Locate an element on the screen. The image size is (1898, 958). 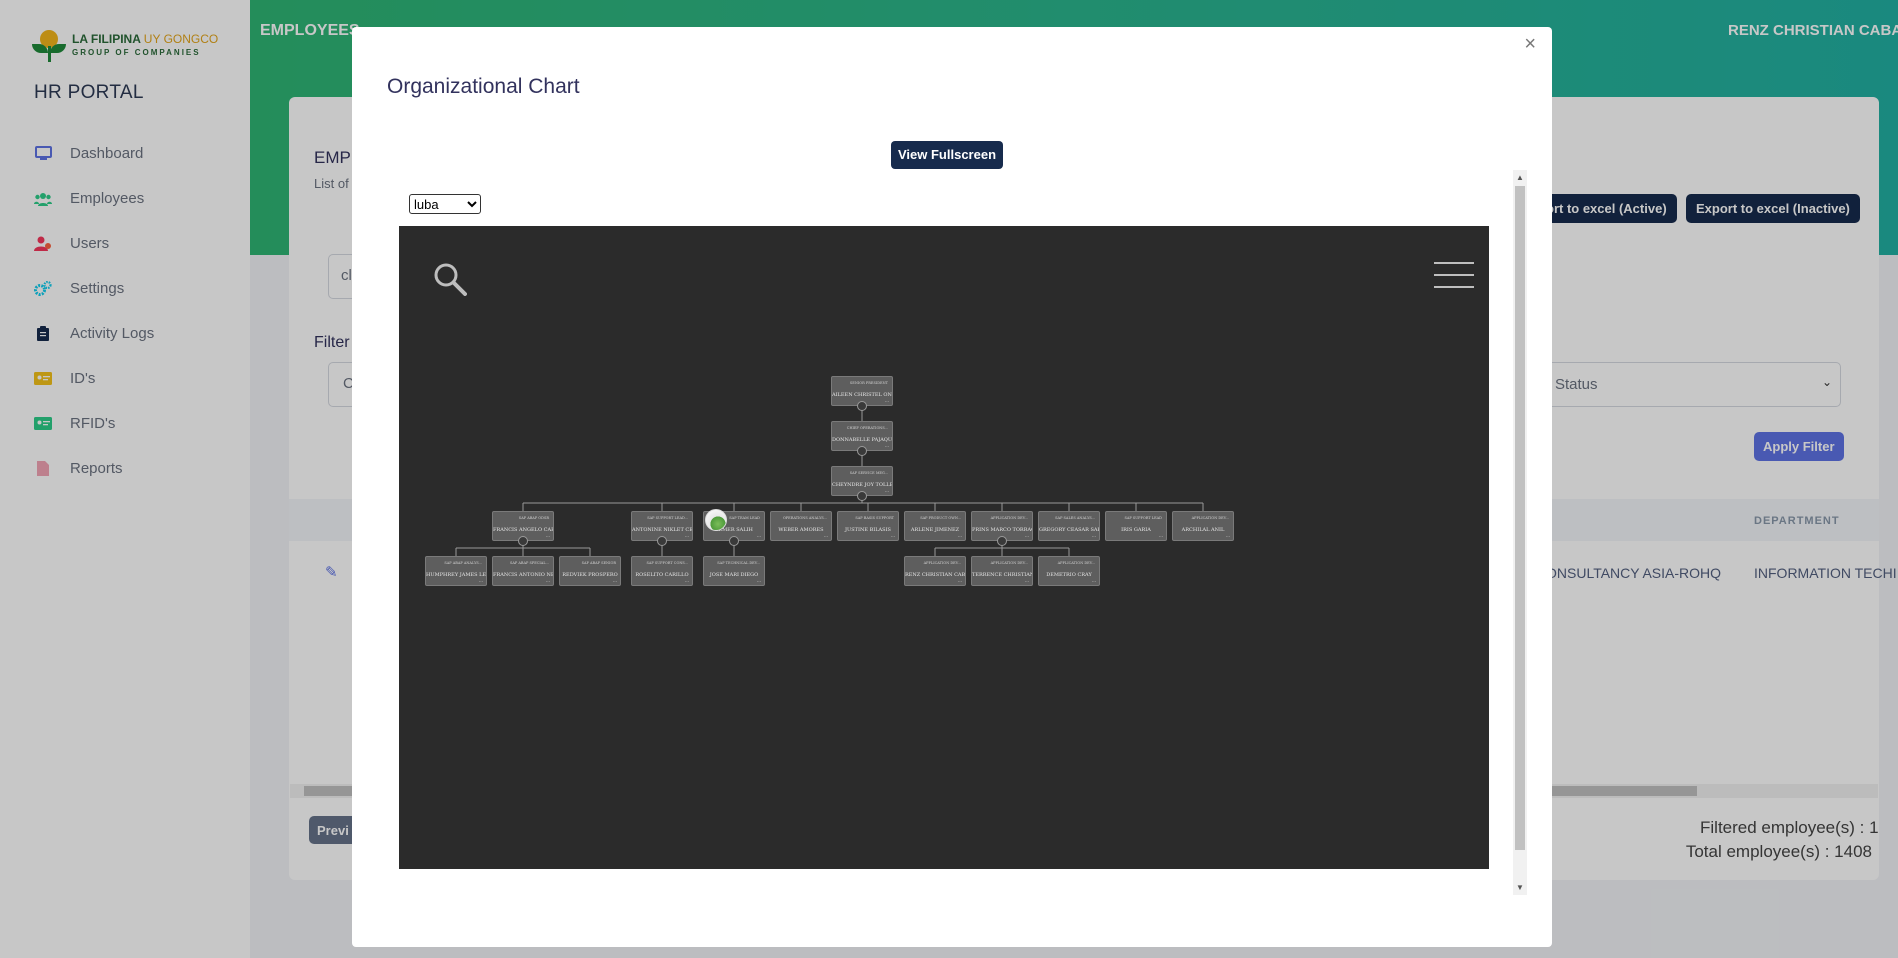
scroll-down-icon: ▼ is located at coordinates (1520, 887).